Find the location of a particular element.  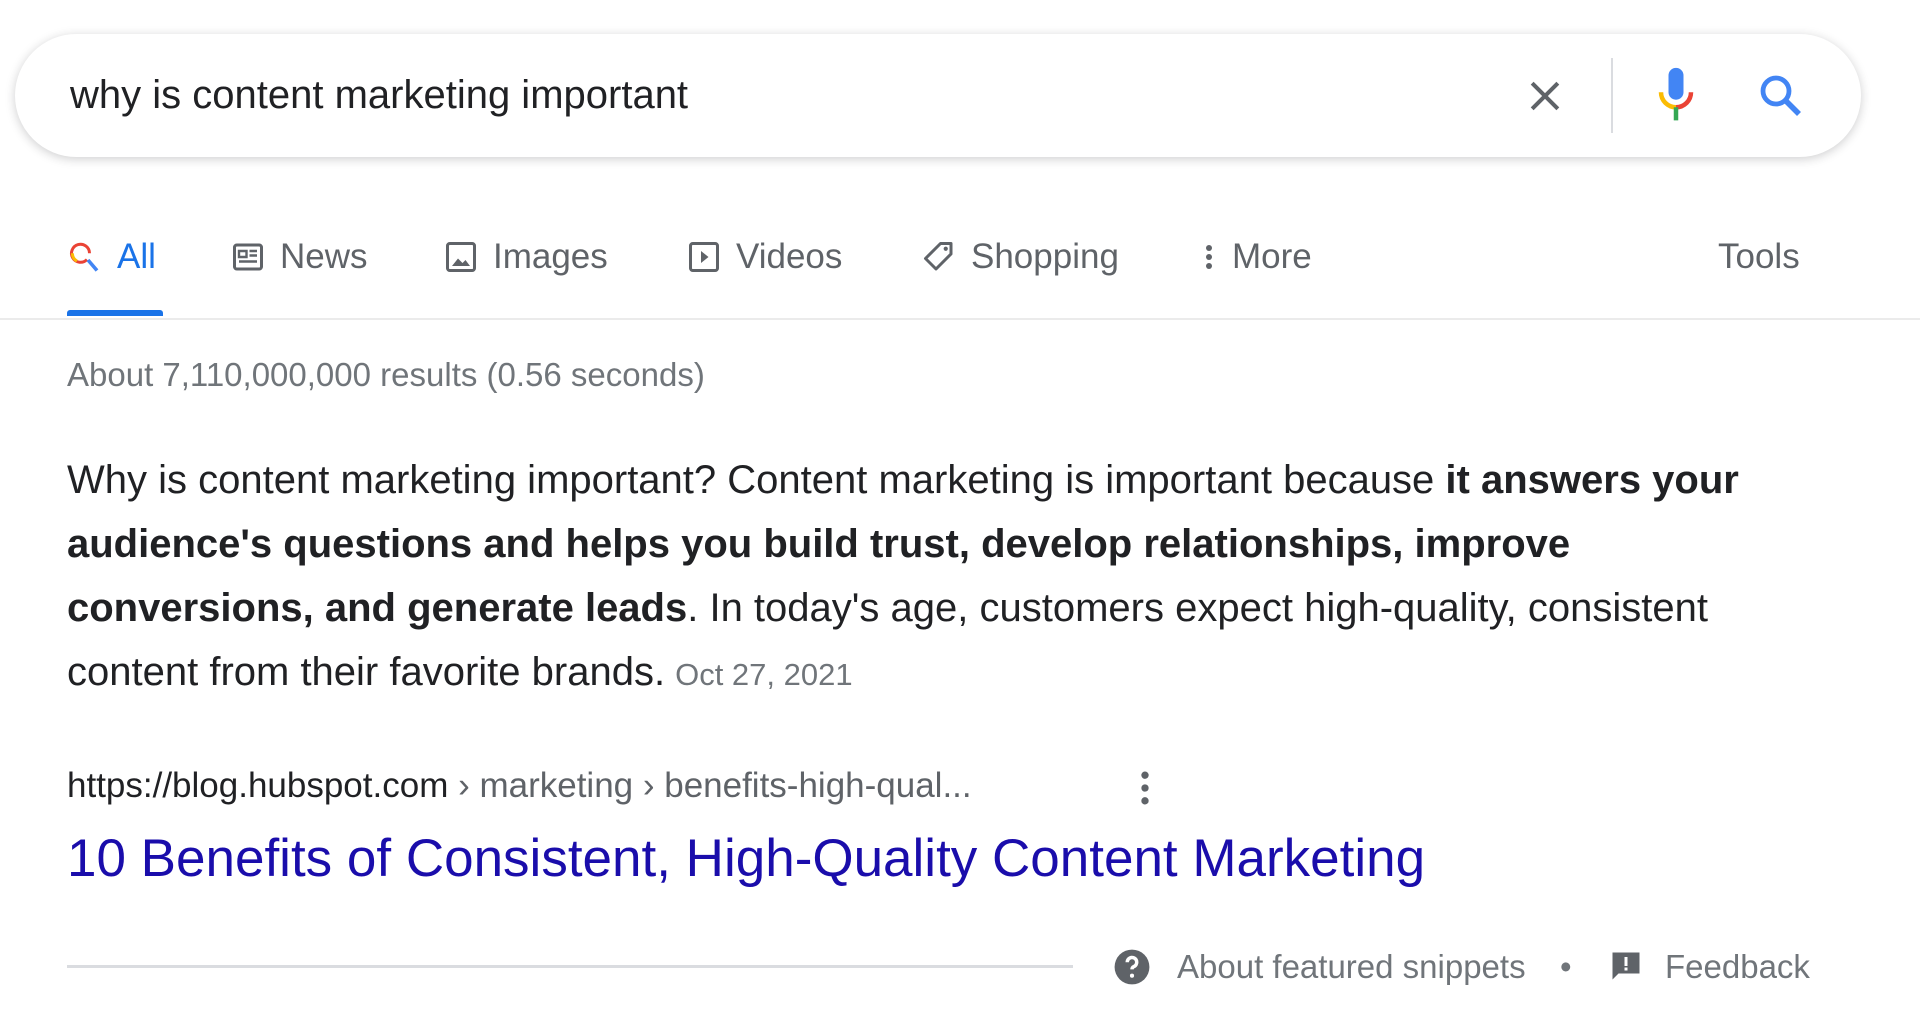

search-input: why is content marketing important is located at coordinates (379, 95).